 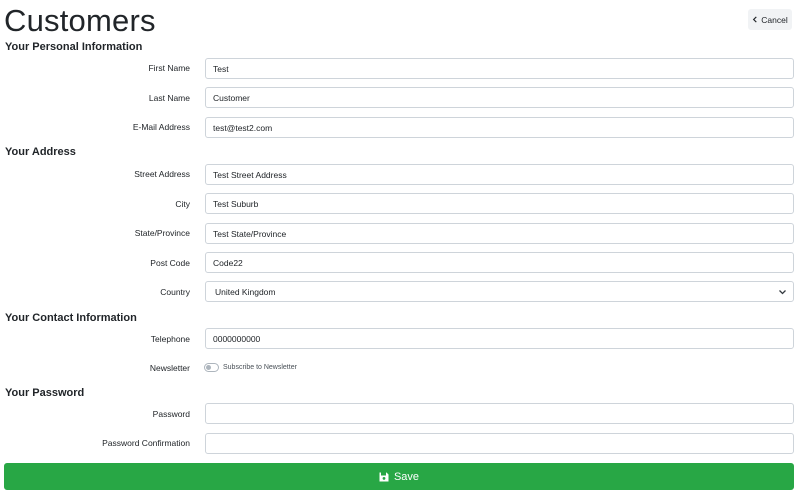 I want to click on newsletter-toggle-knob, so click(x=208, y=367).